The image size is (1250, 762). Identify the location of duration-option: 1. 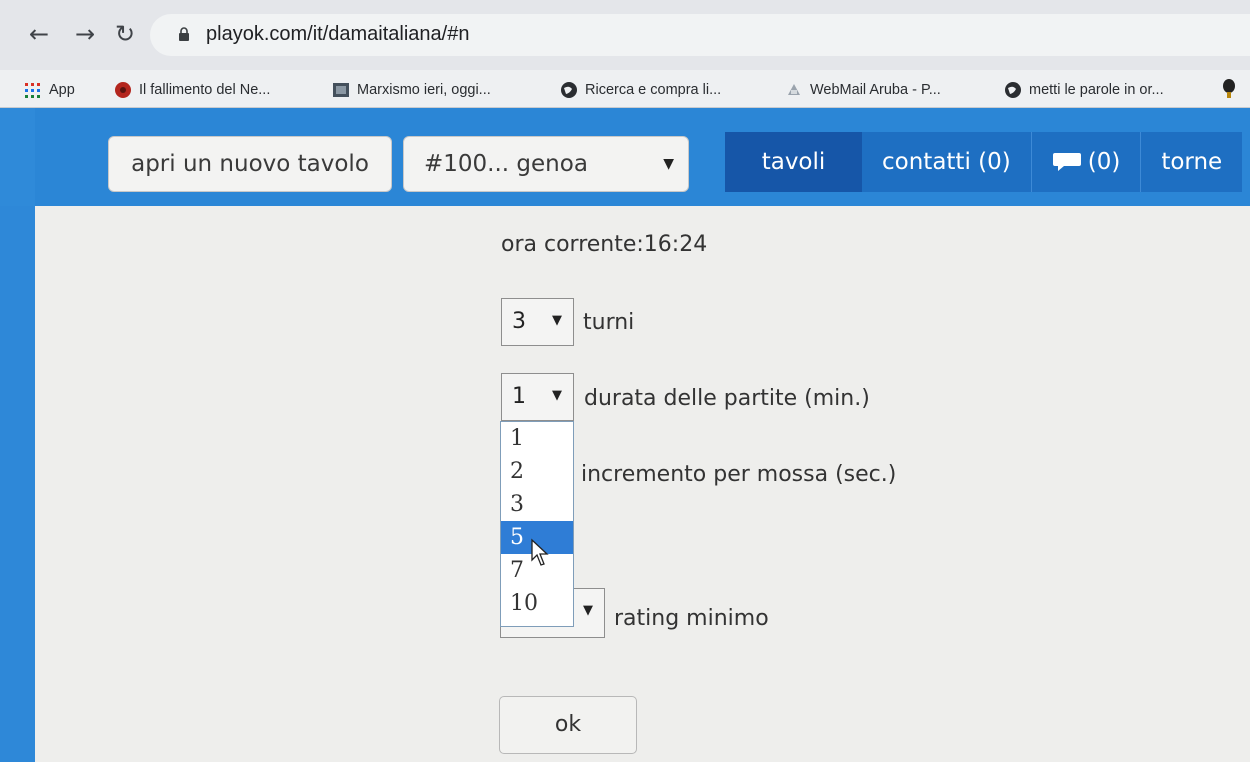
(537, 438).